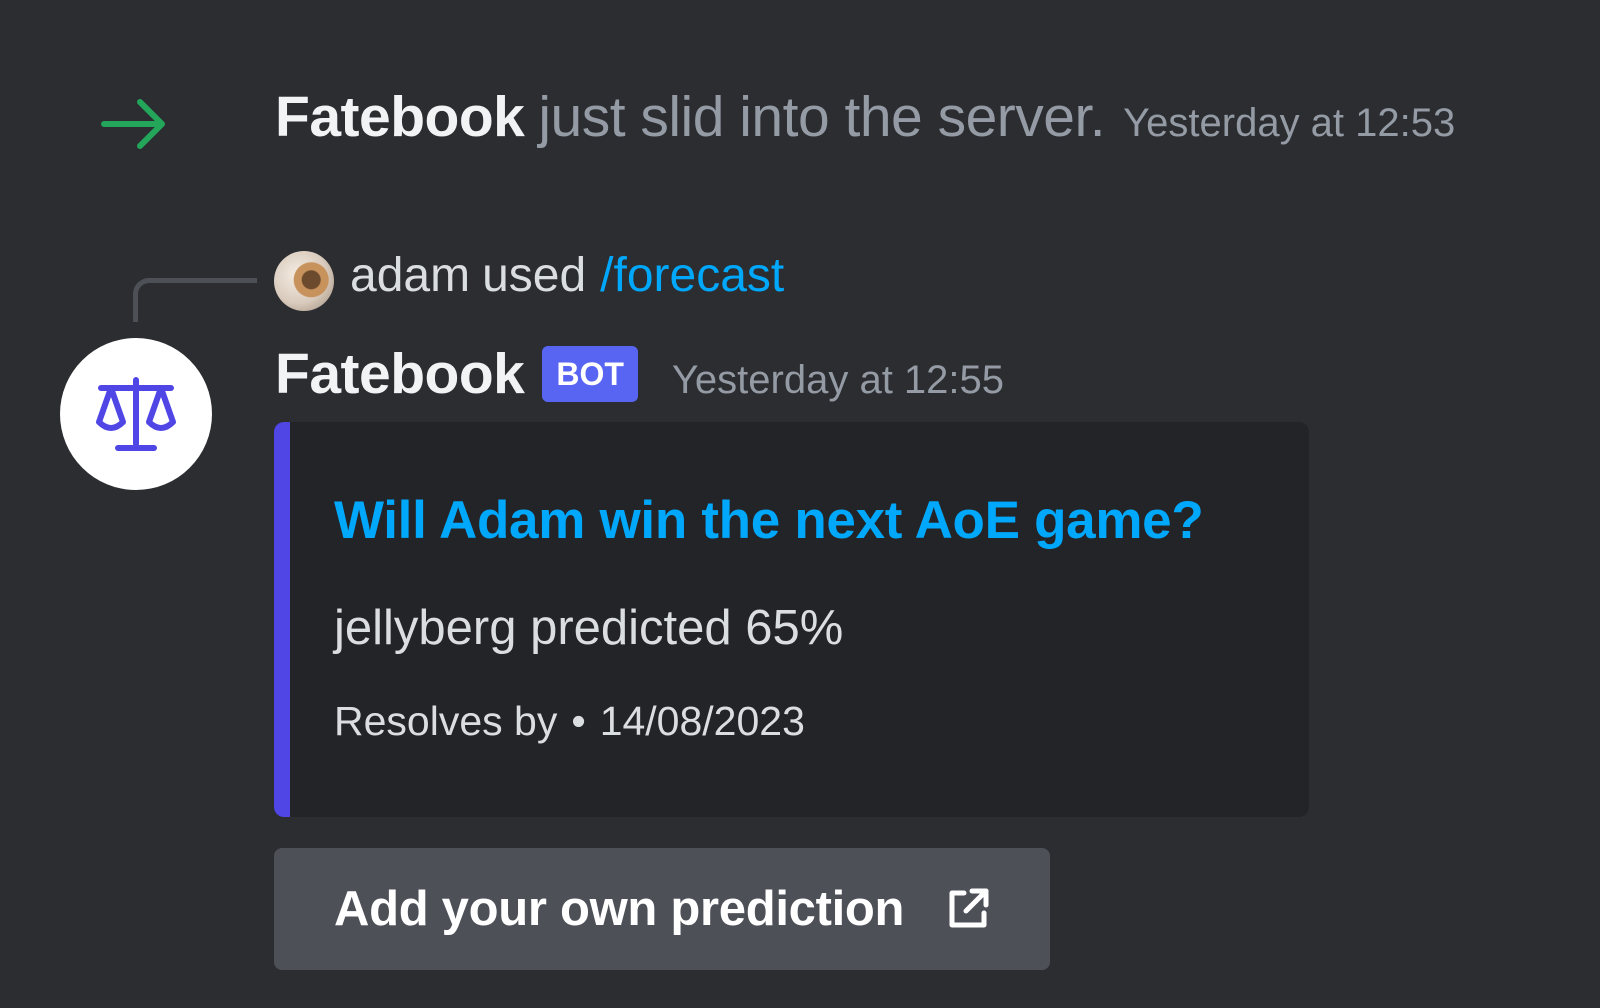  What do you see at coordinates (569, 721) in the screenshot?
I see `embed-footer: Resolves by • 14/08/2023` at bounding box center [569, 721].